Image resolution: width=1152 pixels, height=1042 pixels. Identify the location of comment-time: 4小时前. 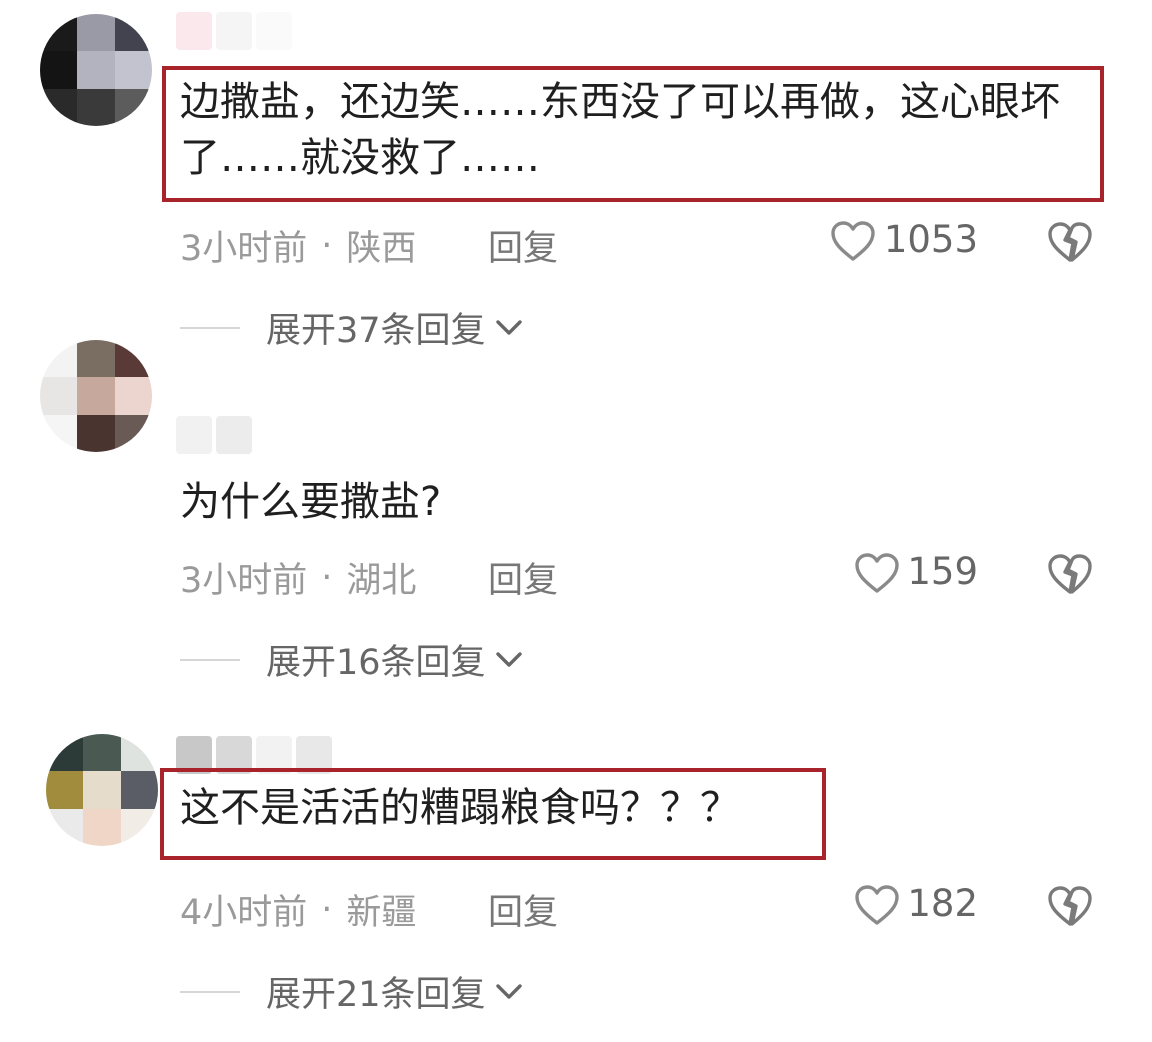
(244, 913).